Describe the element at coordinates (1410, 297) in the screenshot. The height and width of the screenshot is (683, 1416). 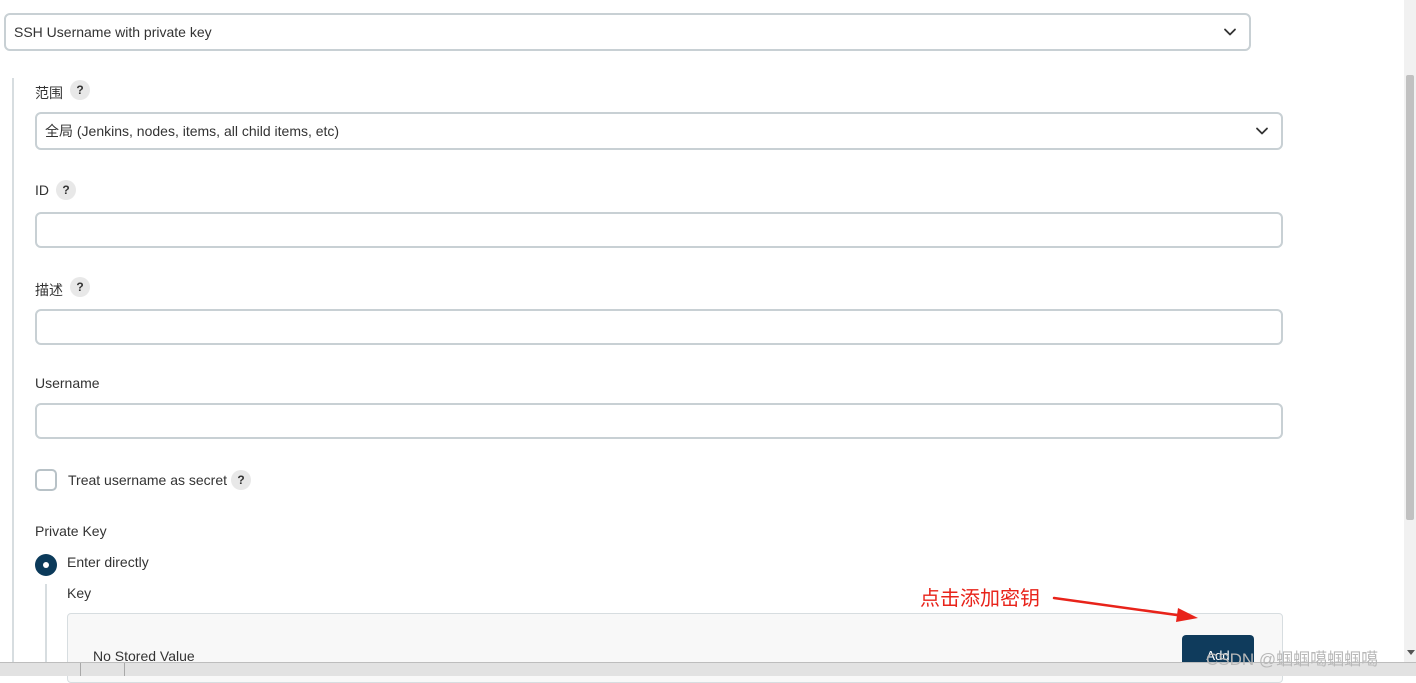
I see `scrollbar-thumb` at that location.